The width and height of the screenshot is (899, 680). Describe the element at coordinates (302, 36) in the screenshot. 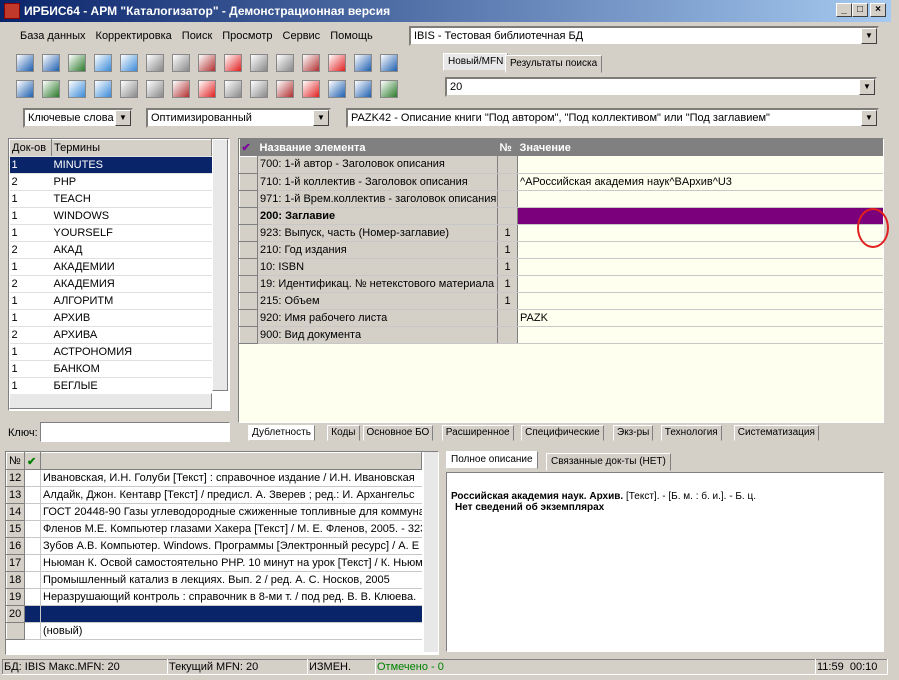

I see `menu-item-4: Сервис` at that location.